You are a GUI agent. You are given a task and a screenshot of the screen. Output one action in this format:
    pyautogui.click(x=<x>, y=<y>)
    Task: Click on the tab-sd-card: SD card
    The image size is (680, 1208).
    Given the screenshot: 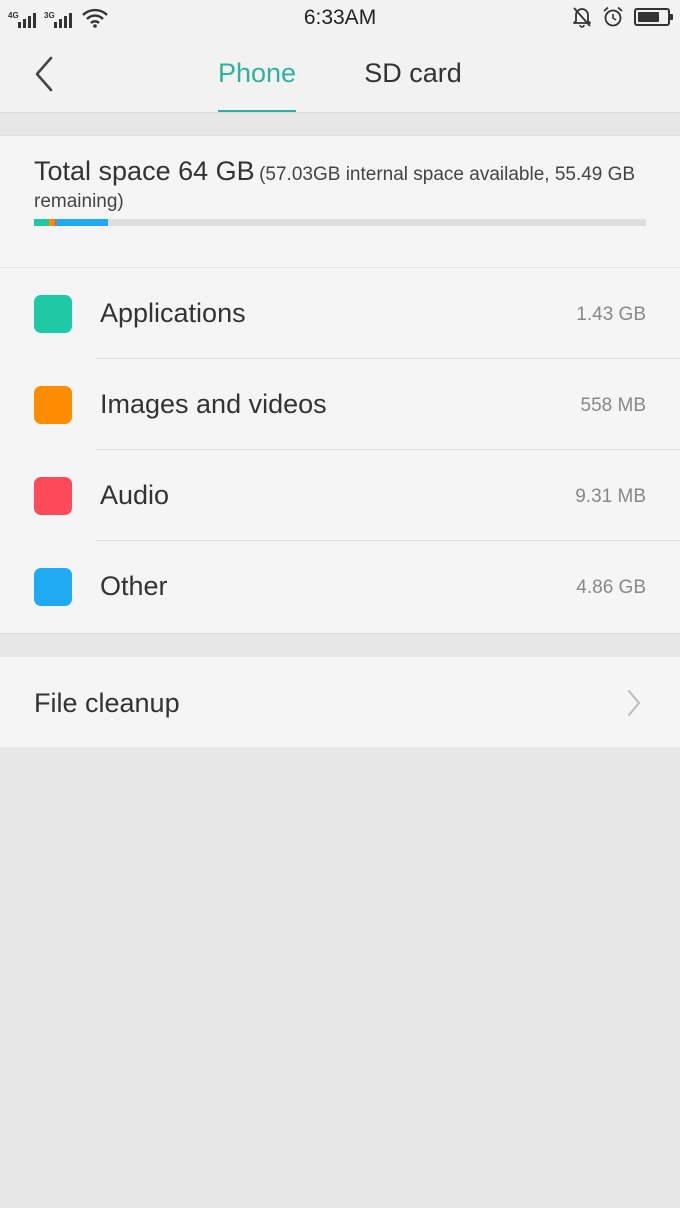 What is the action you would take?
    pyautogui.click(x=413, y=85)
    